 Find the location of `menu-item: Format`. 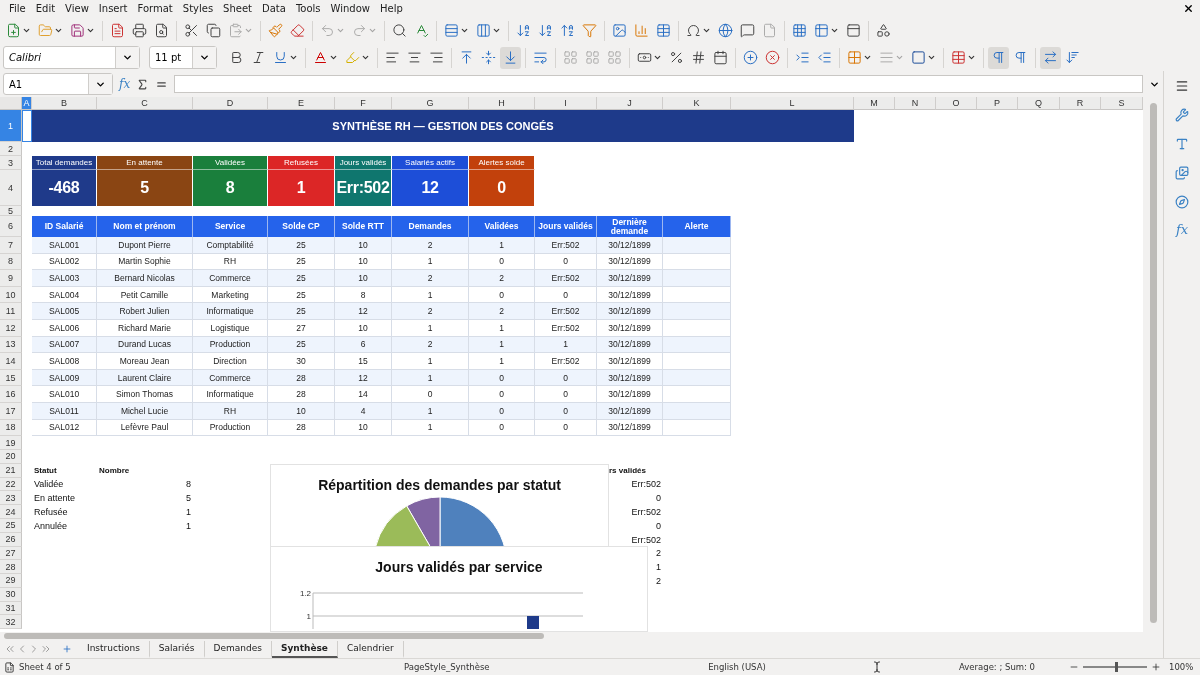

menu-item: Format is located at coordinates (155, 8).